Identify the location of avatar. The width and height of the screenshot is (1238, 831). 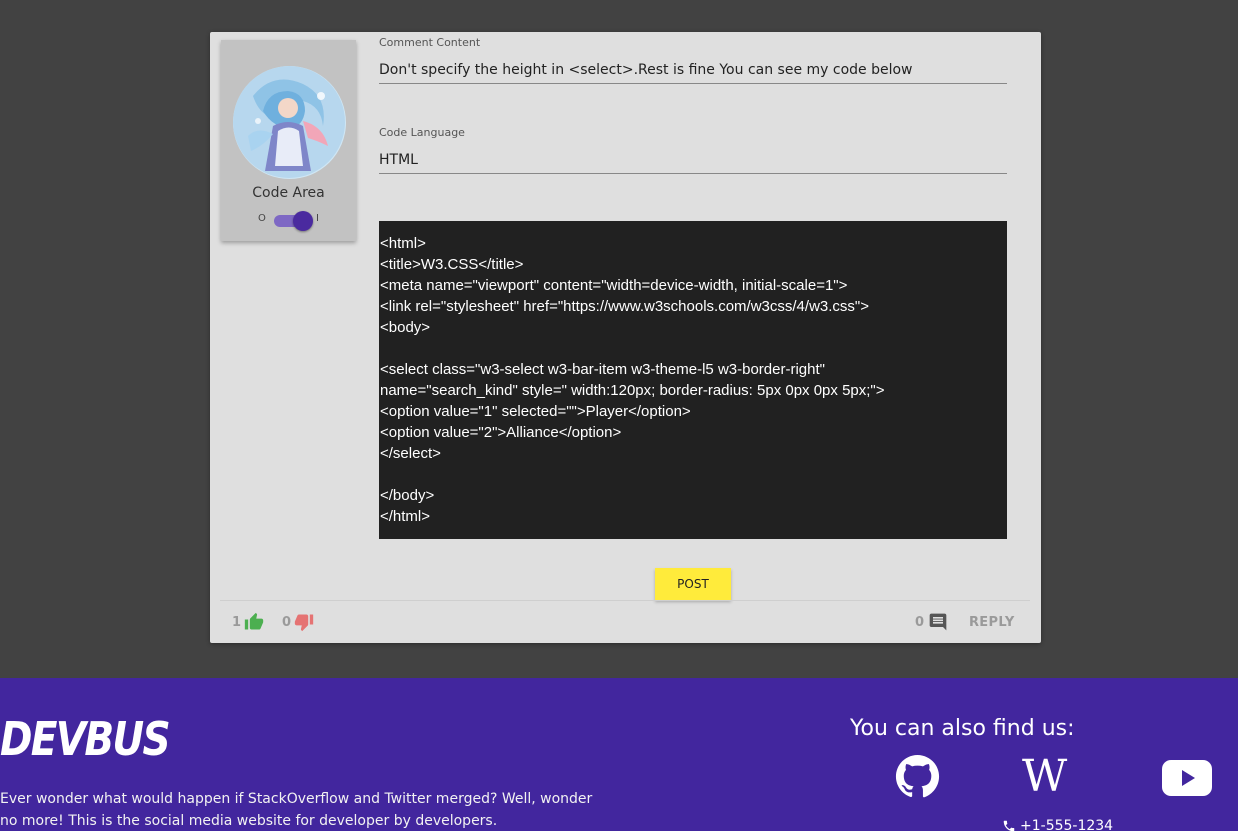
(289, 122).